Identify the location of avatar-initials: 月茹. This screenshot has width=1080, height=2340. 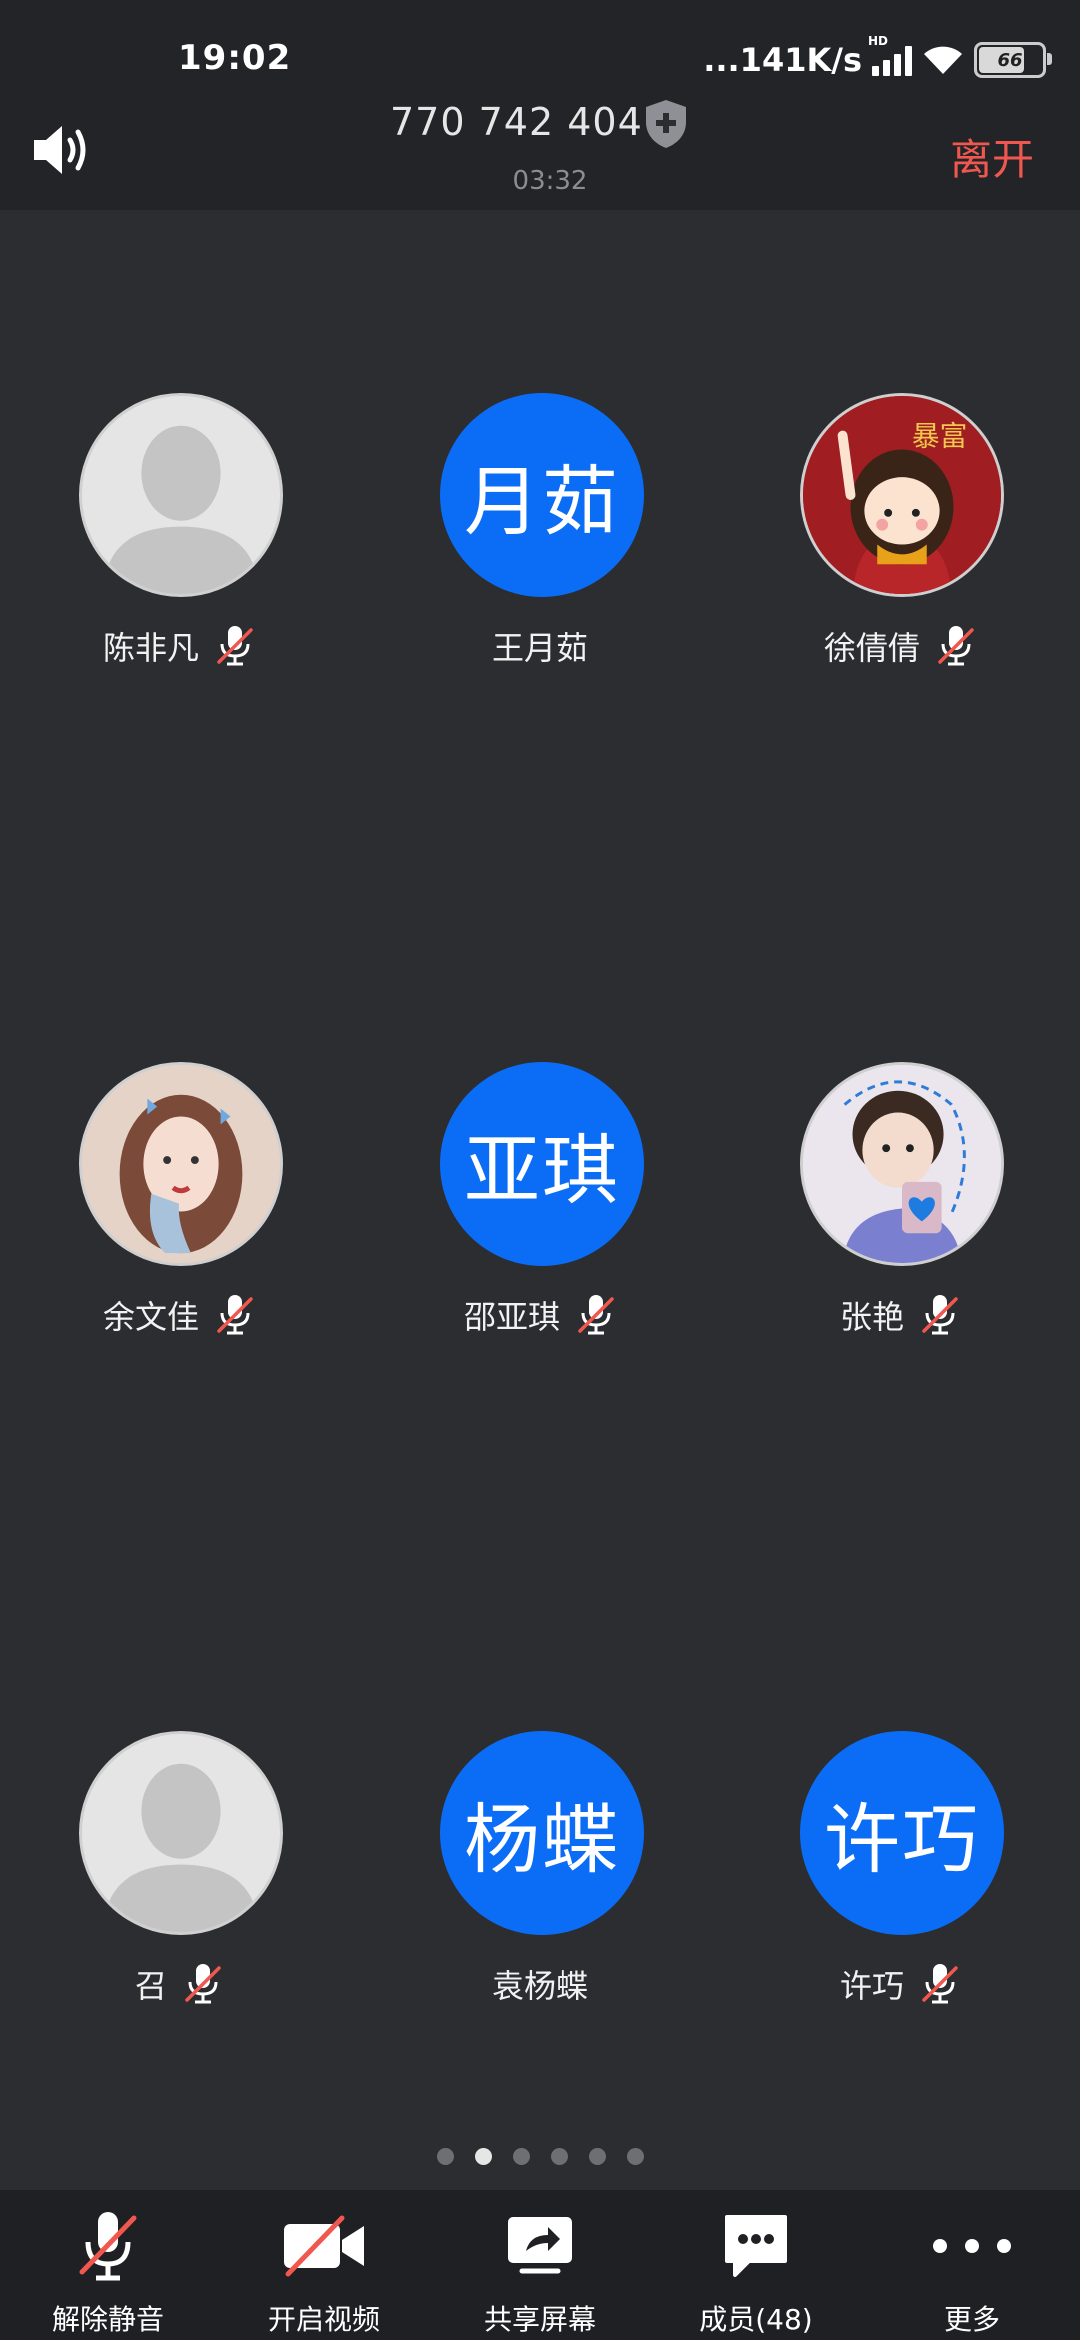
(542, 495).